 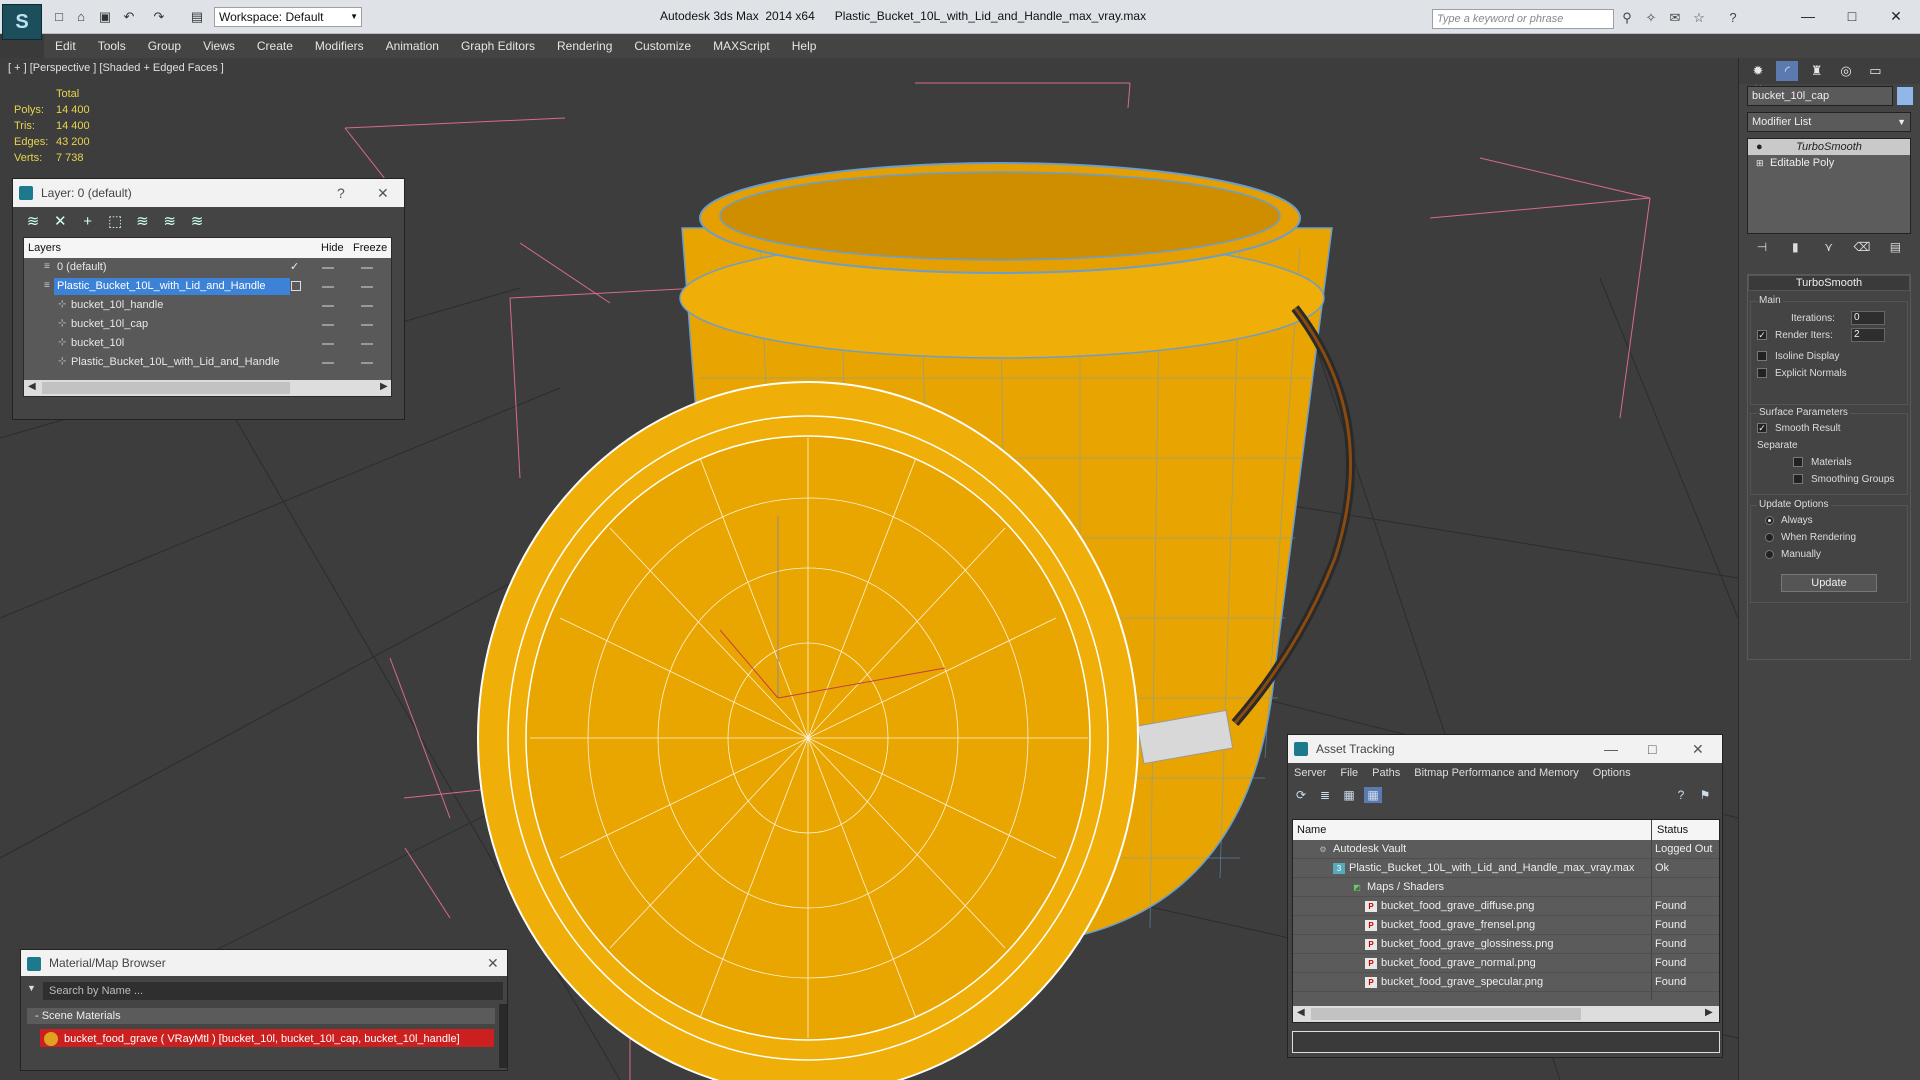 What do you see at coordinates (1762, 373) in the screenshot?
I see `explicit-normals-checkbox` at bounding box center [1762, 373].